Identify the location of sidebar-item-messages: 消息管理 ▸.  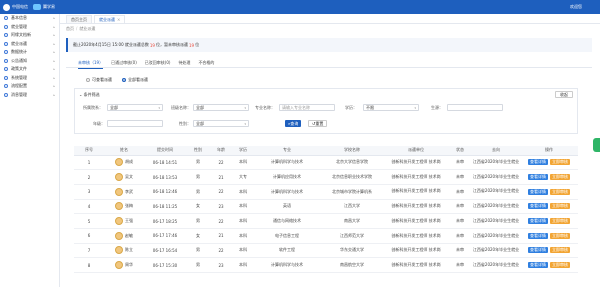
(29, 95).